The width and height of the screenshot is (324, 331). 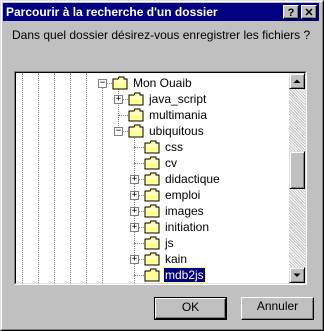 What do you see at coordinates (171, 163) in the screenshot?
I see `tree-item-label: cv` at bounding box center [171, 163].